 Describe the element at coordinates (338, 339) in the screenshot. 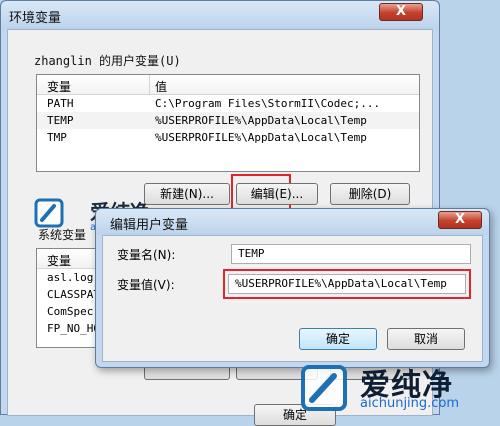

I see `edit-ok-button: 确定` at that location.